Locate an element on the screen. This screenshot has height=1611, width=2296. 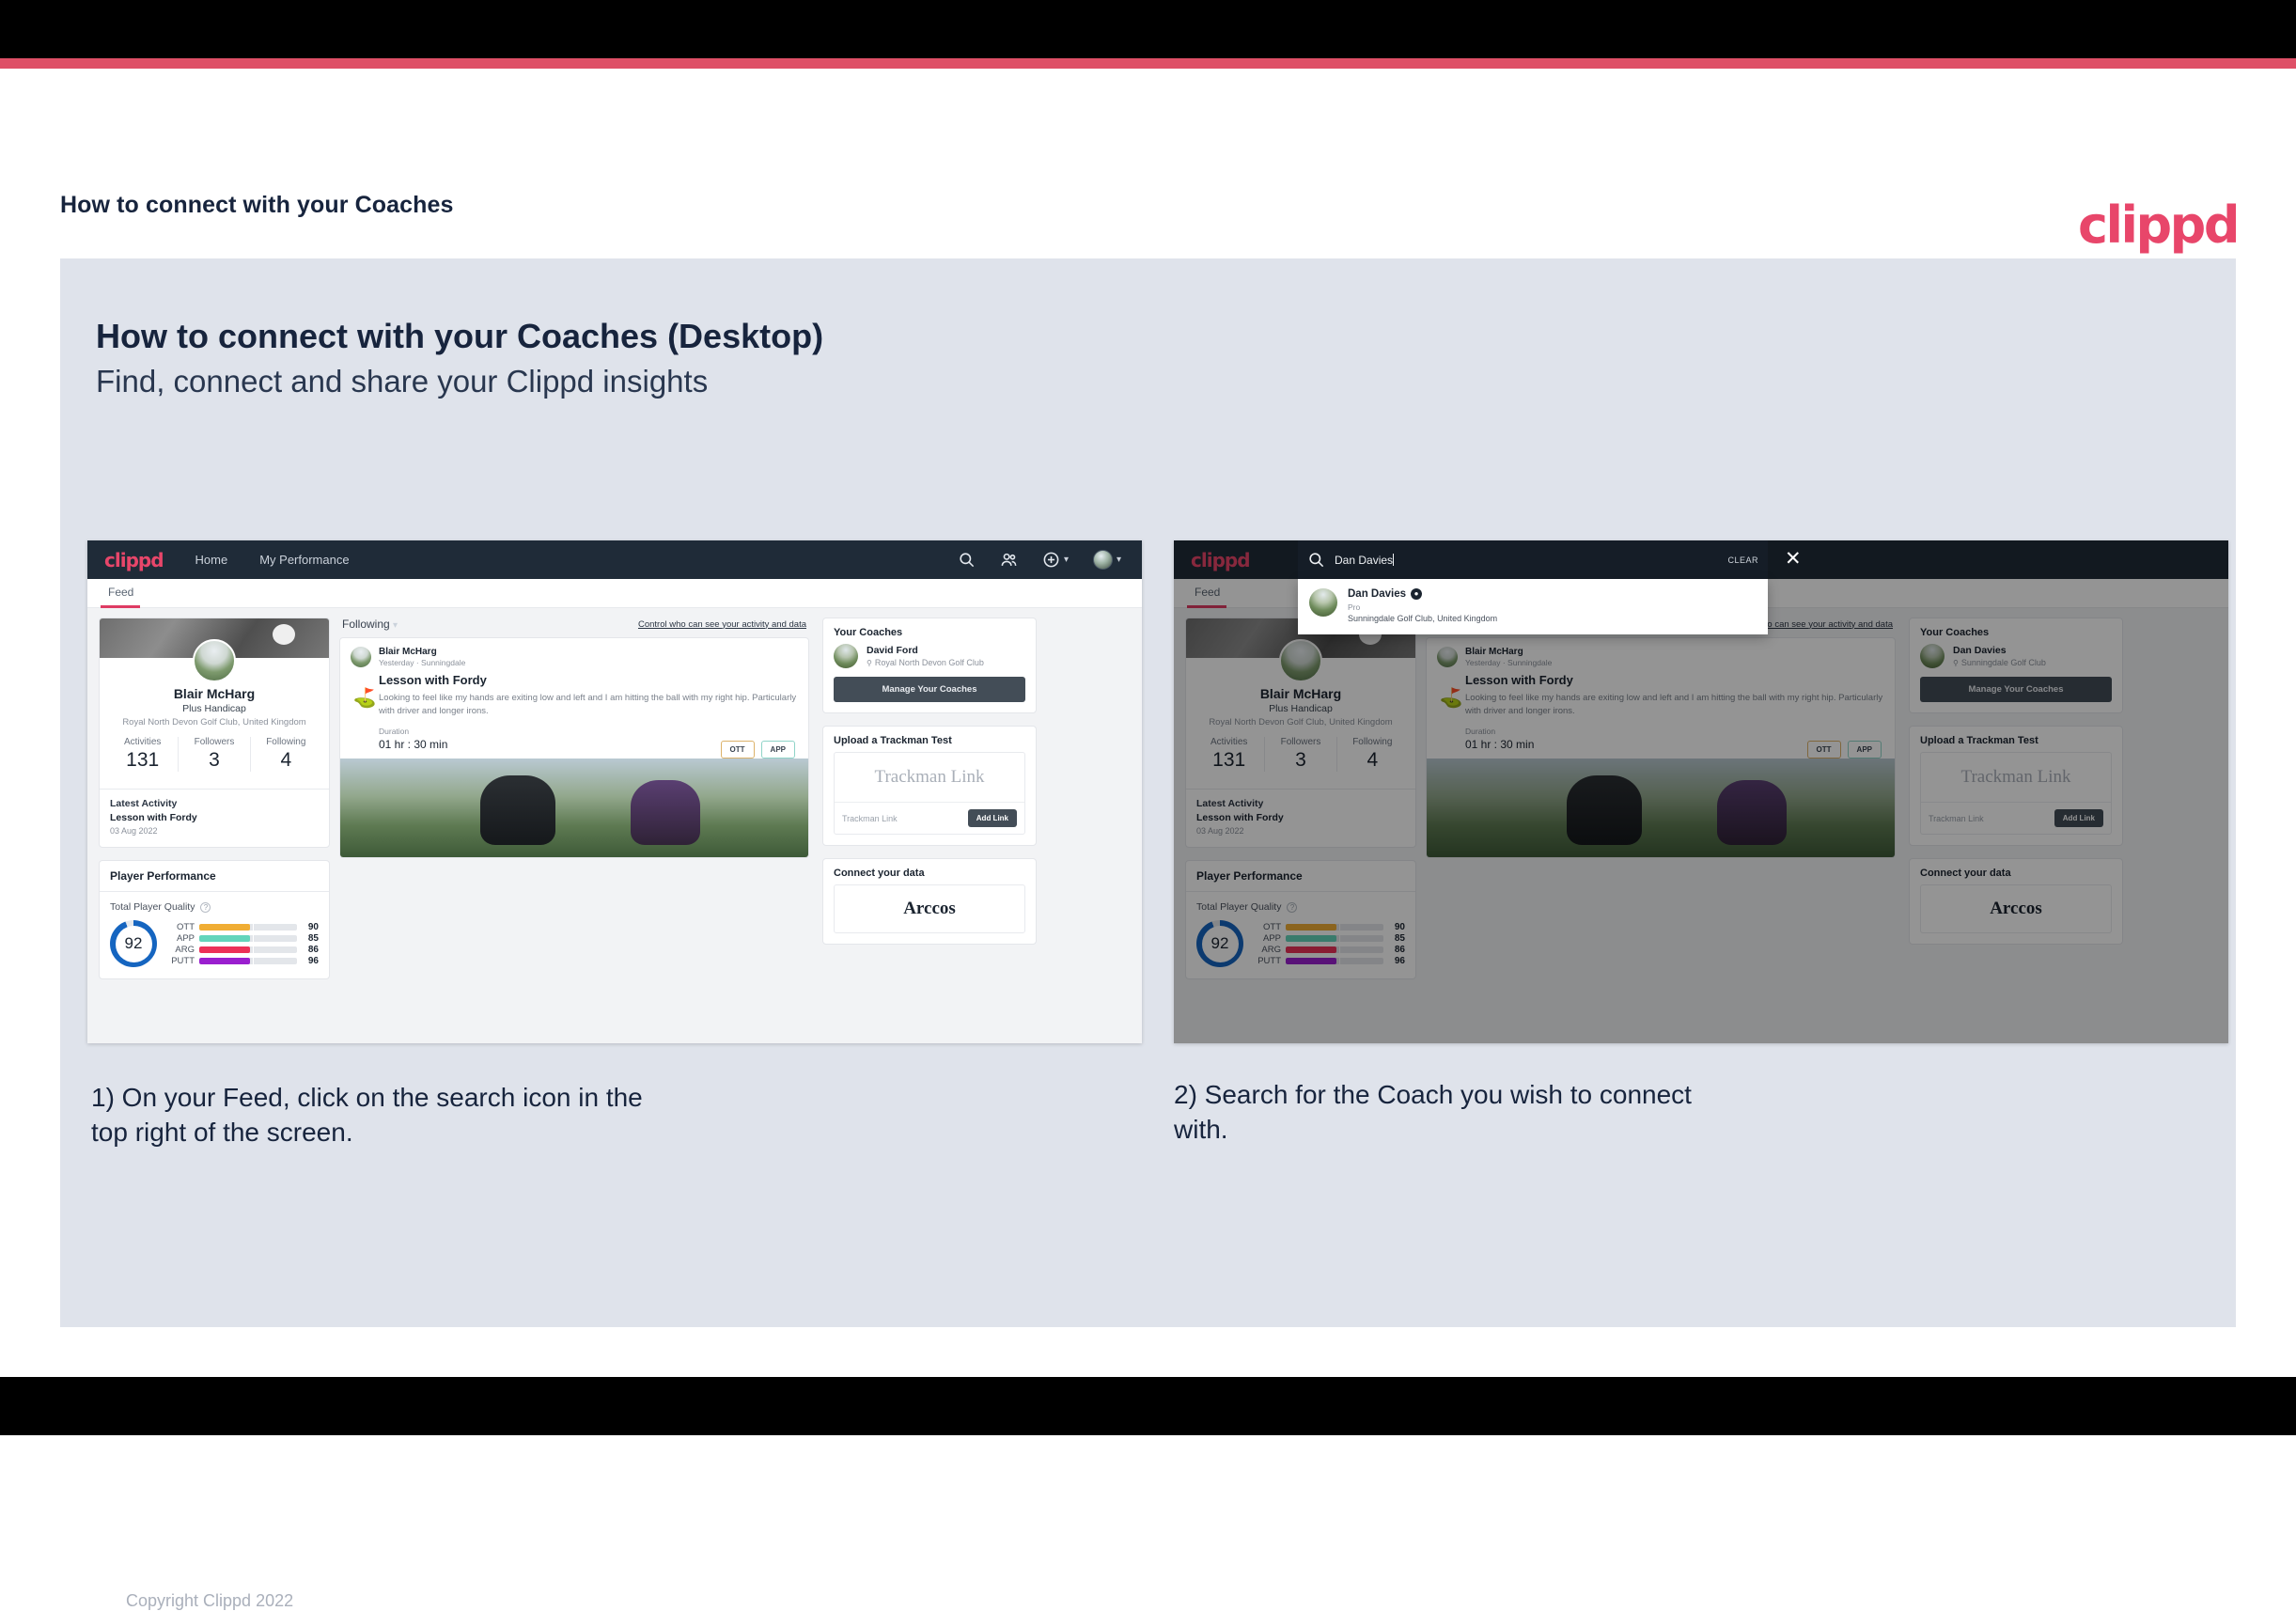
post-author: Blair McHarg is located at coordinates (408, 652).